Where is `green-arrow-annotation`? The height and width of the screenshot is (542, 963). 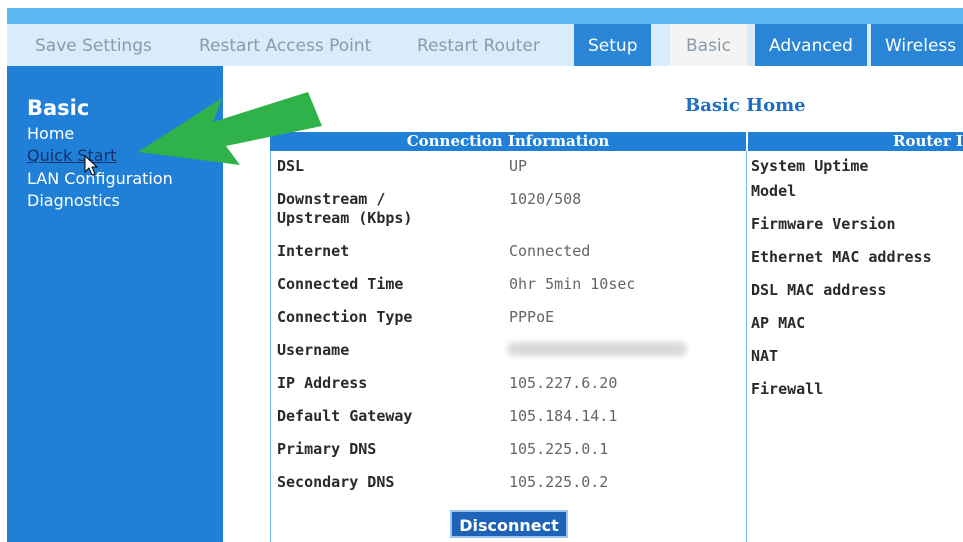
green-arrow-annotation is located at coordinates (230, 128).